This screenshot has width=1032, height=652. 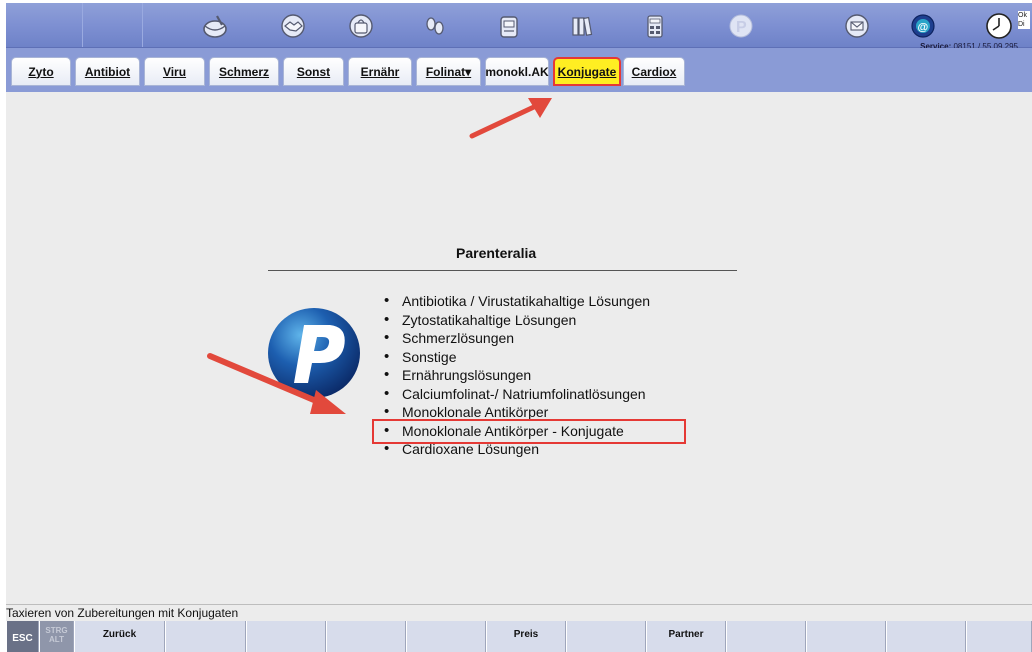 I want to click on printer-icon, so click(x=509, y=26).